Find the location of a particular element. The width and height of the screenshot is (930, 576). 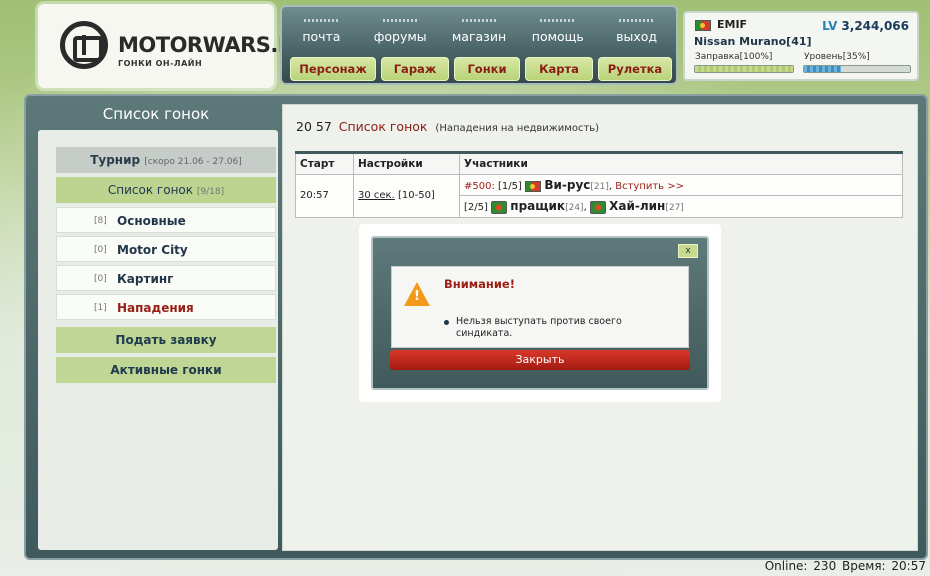

race-id: #500: is located at coordinates (479, 186).